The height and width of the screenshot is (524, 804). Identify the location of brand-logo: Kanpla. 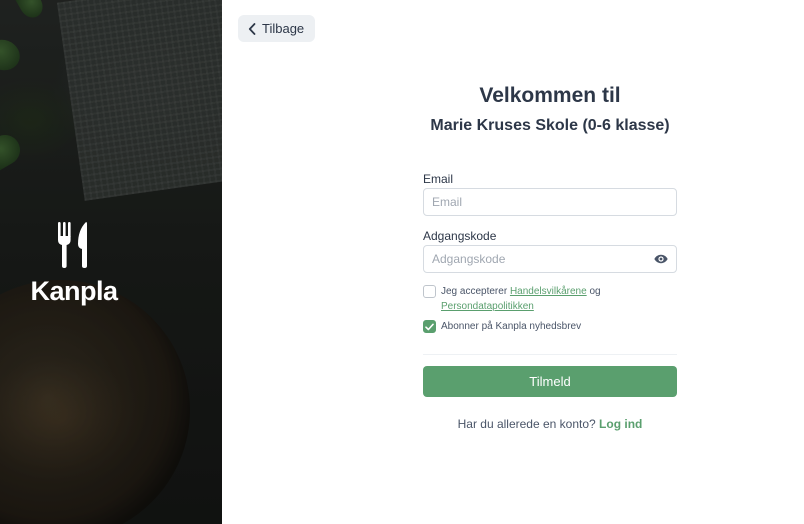
(74, 264).